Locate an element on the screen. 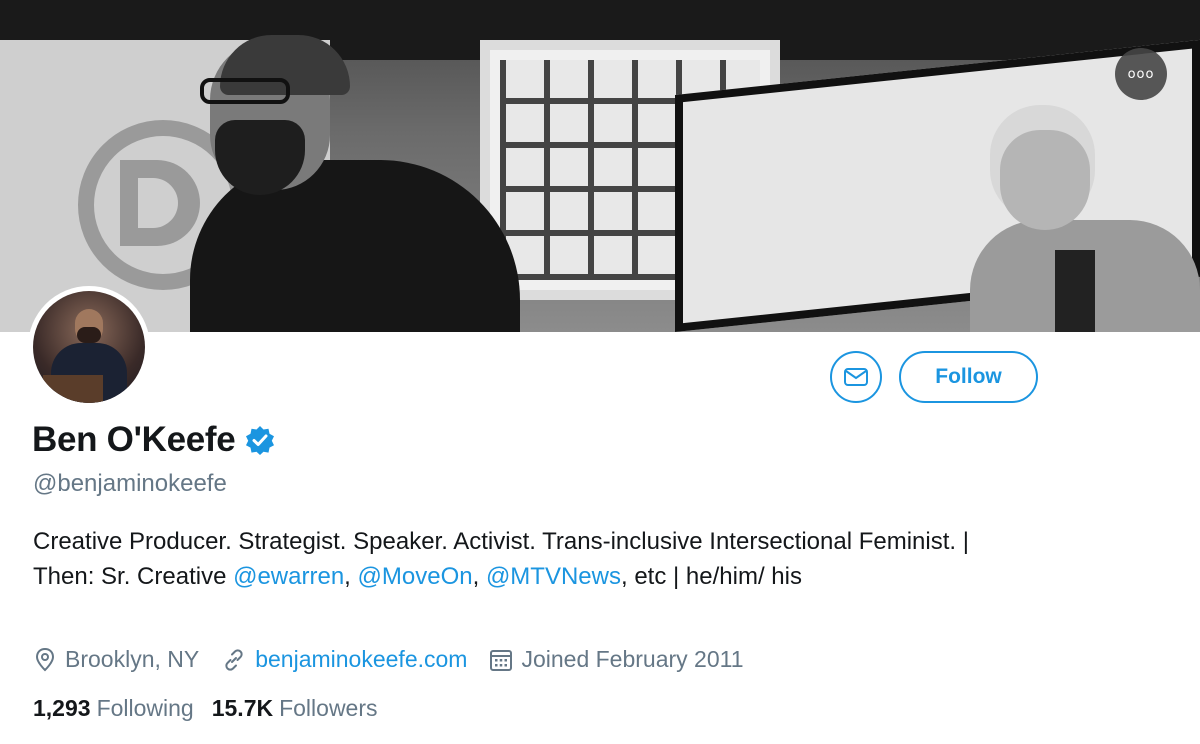 This screenshot has width=1200, height=744. avatar is located at coordinates (89, 347).